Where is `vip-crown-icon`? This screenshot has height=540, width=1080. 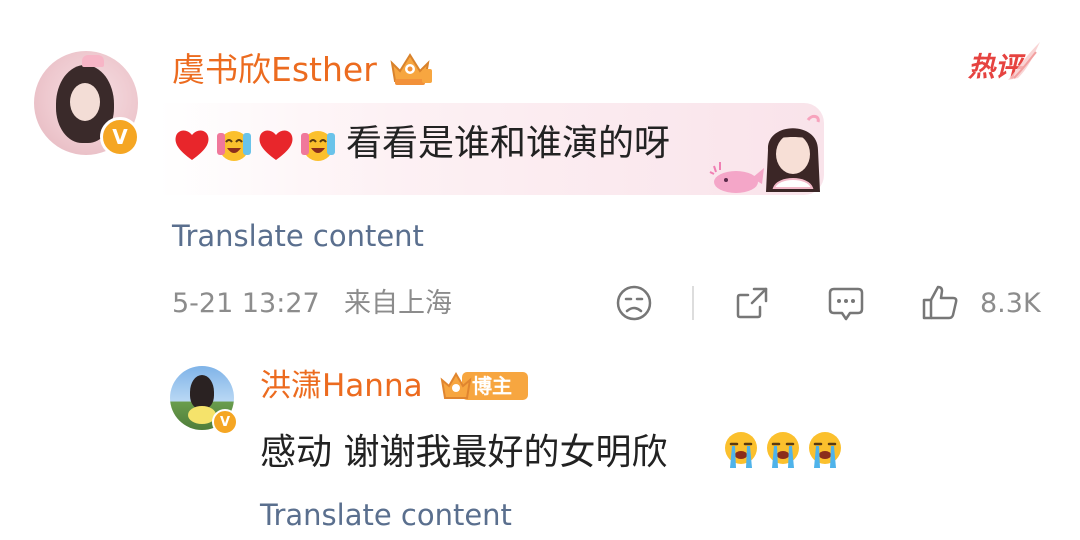 vip-crown-icon is located at coordinates (410, 69).